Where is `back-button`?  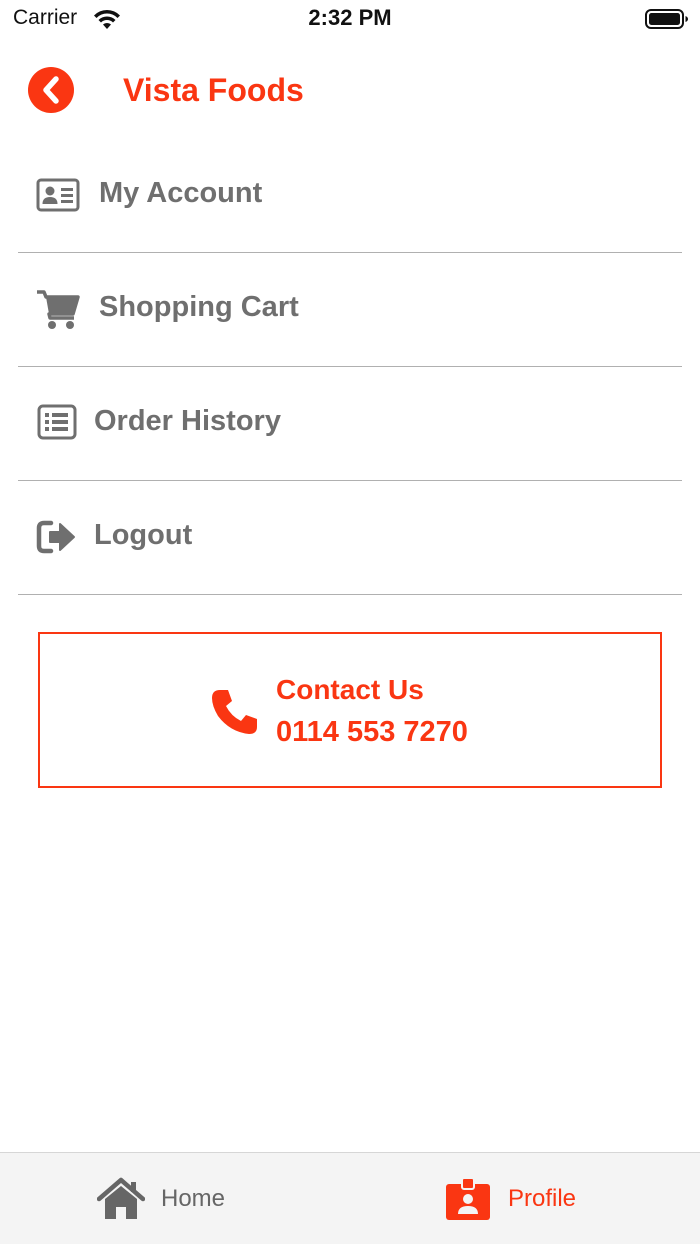 back-button is located at coordinates (51, 90).